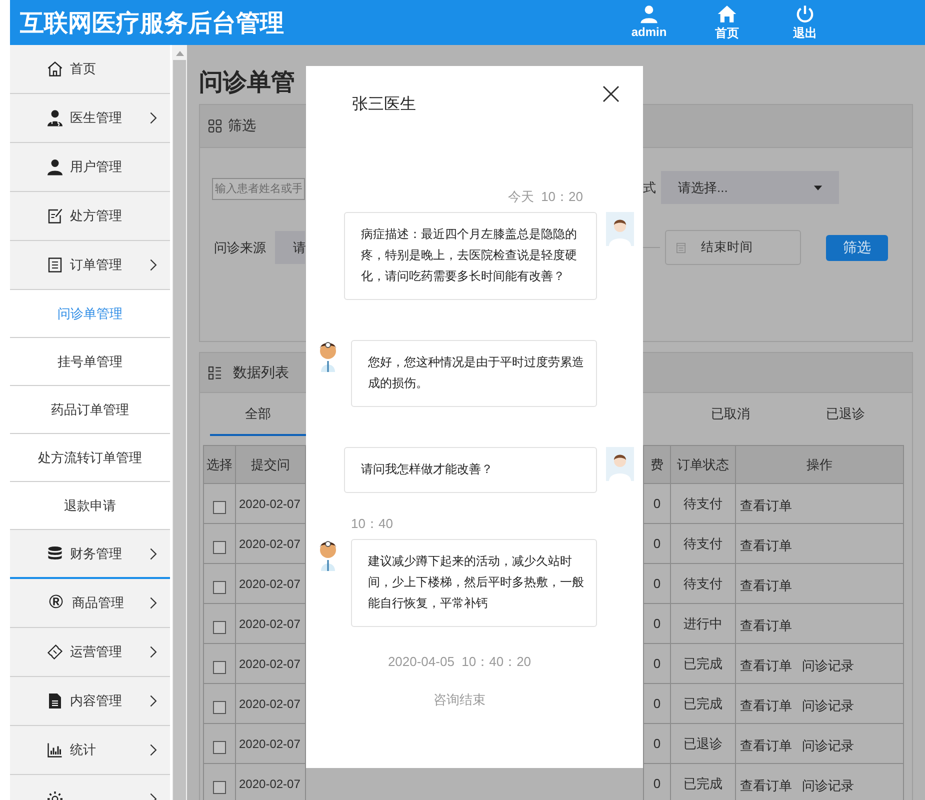 The height and width of the screenshot is (800, 925). Describe the element at coordinates (55, 553) in the screenshot. I see `database-icon` at that location.